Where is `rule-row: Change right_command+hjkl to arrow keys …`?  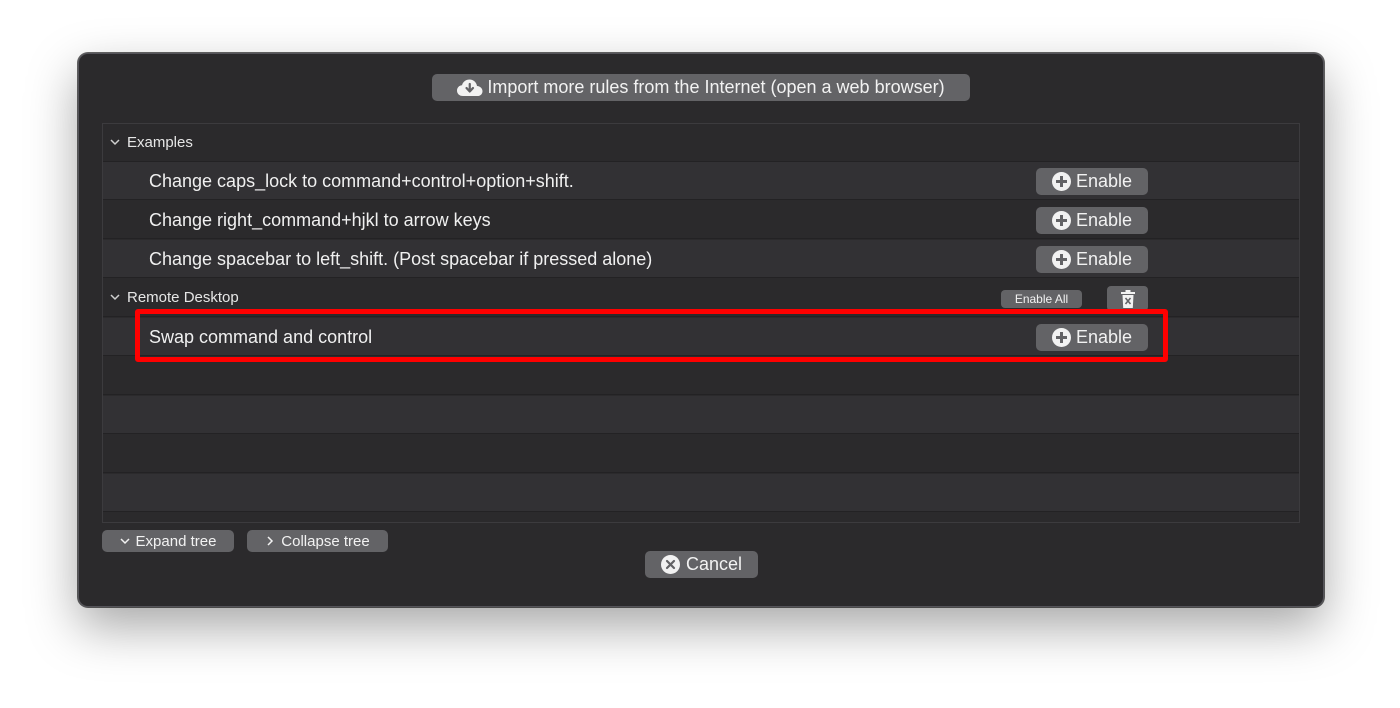 rule-row: Change right_command+hjkl to arrow keys … is located at coordinates (701, 220).